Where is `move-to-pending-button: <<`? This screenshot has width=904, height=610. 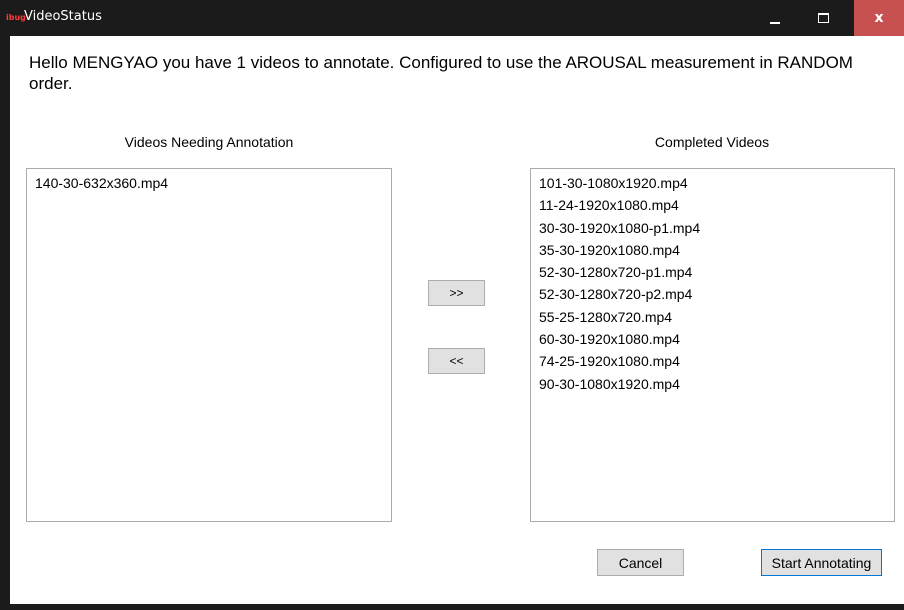
move-to-pending-button: << is located at coordinates (456, 361).